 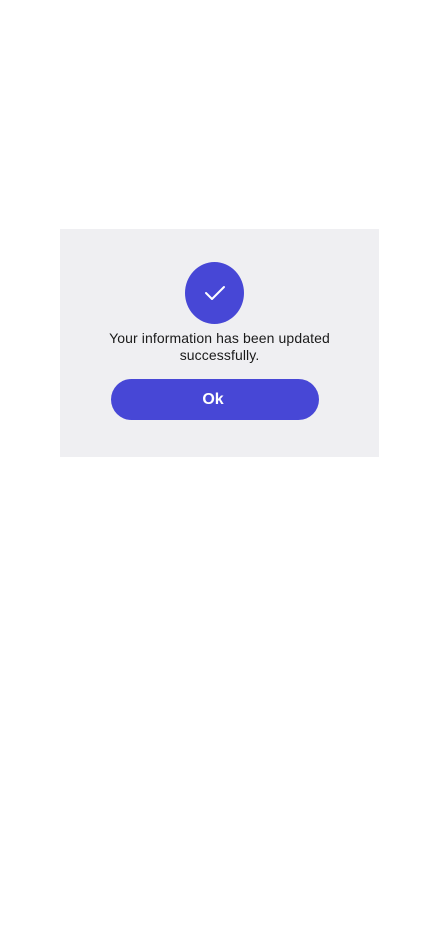 I want to click on ok-button-label: Ok, so click(x=213, y=399).